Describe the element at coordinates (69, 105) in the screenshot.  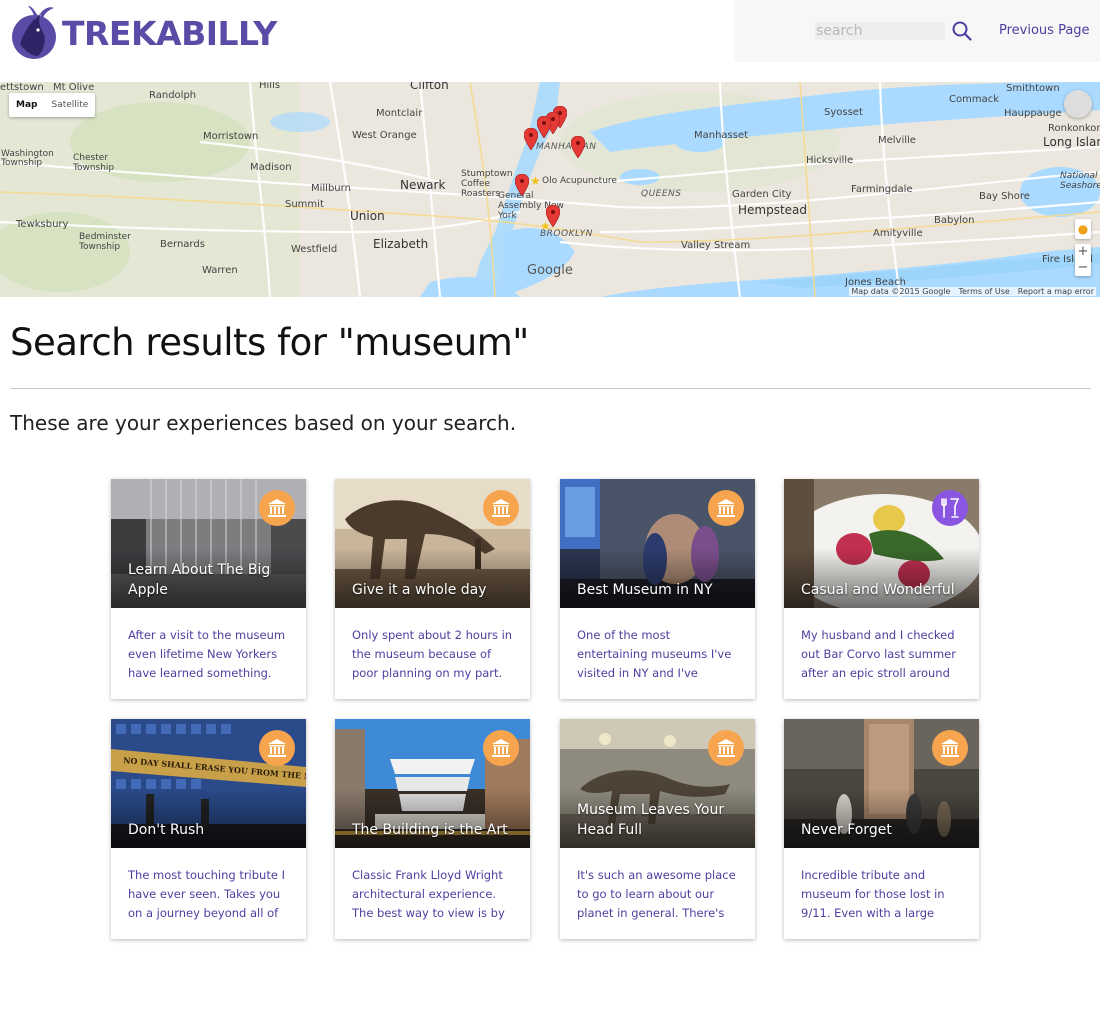
I see `map-type-satellite: Satellite` at that location.